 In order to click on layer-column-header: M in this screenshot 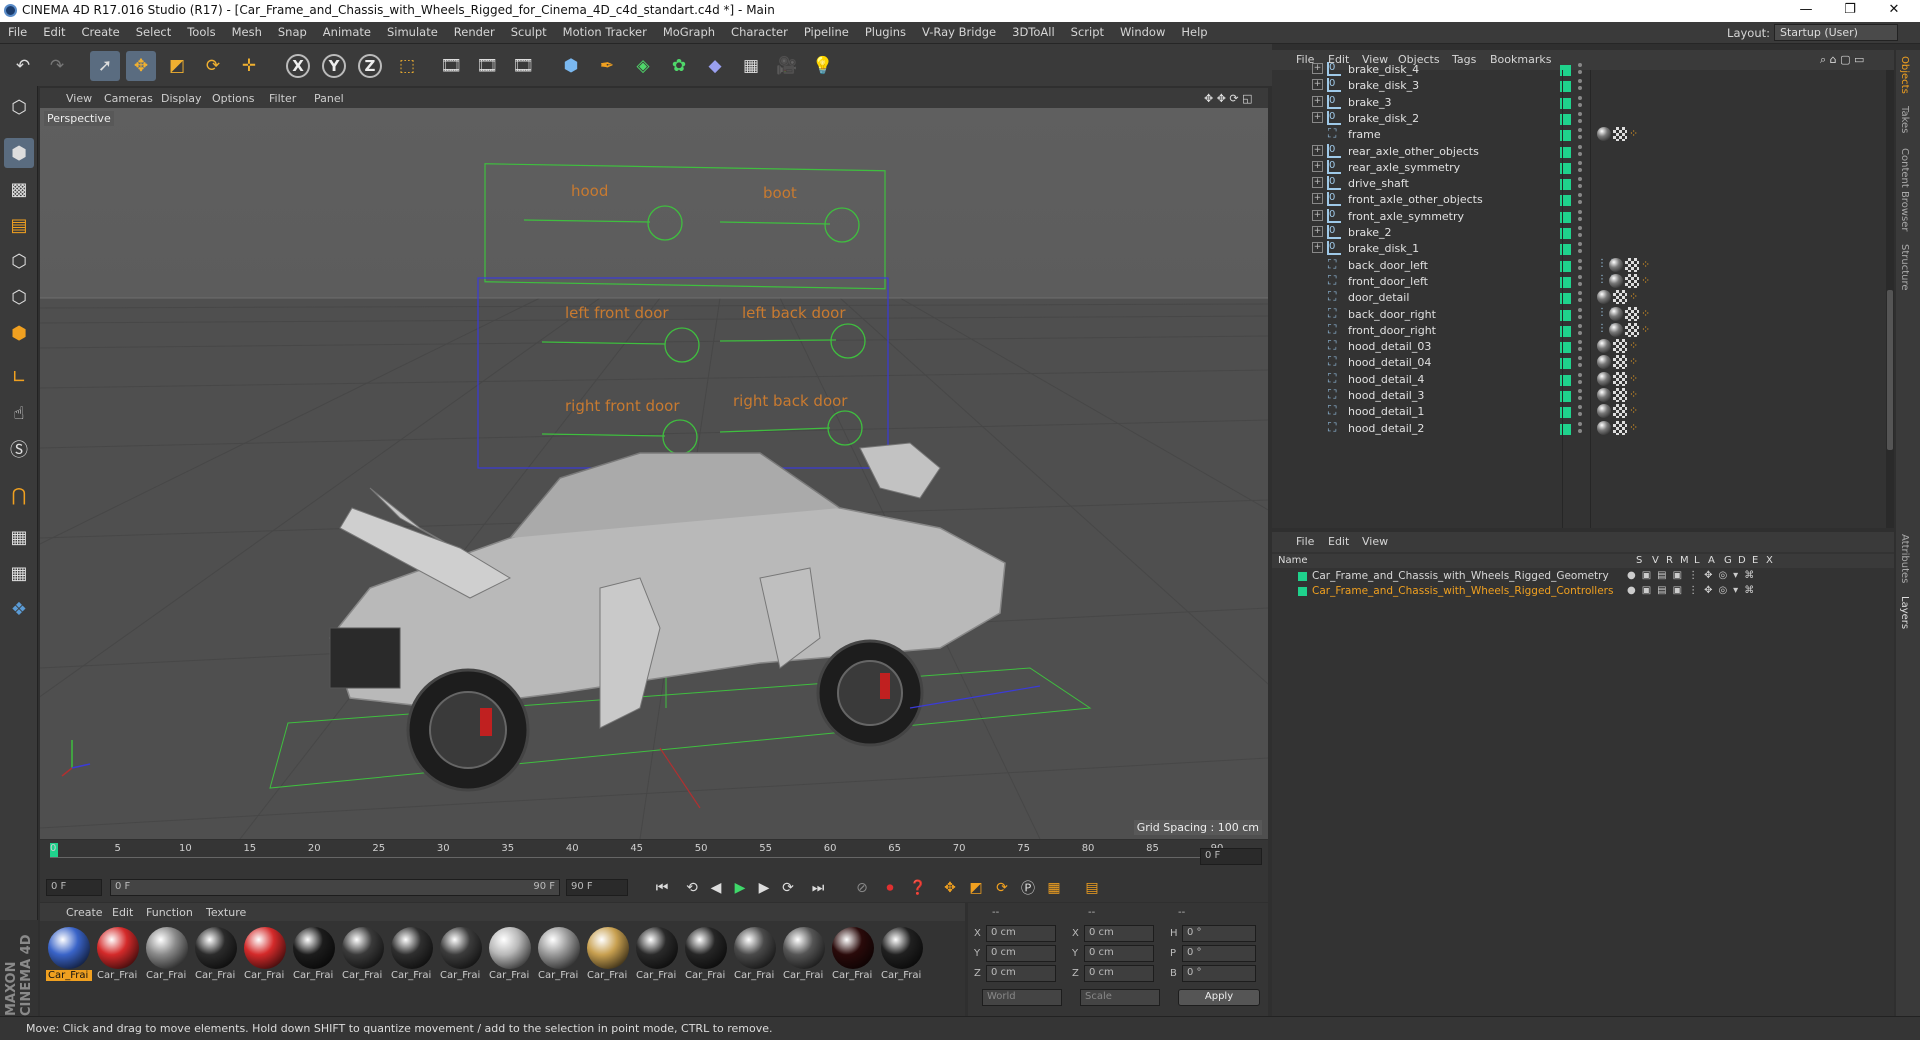, I will do `click(1684, 560)`.